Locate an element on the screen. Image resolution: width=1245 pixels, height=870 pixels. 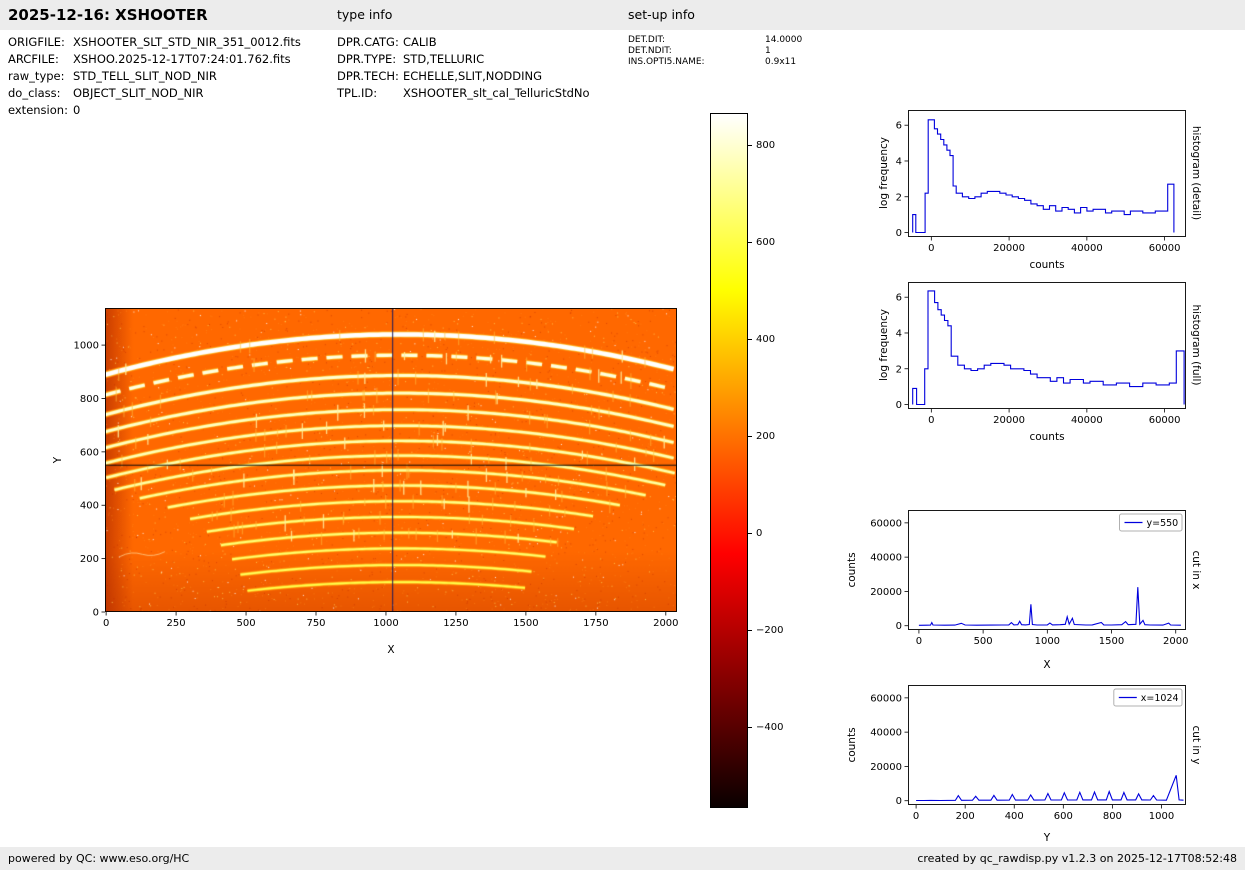
meta-value: STD,TELLURIC is located at coordinates (444, 59).